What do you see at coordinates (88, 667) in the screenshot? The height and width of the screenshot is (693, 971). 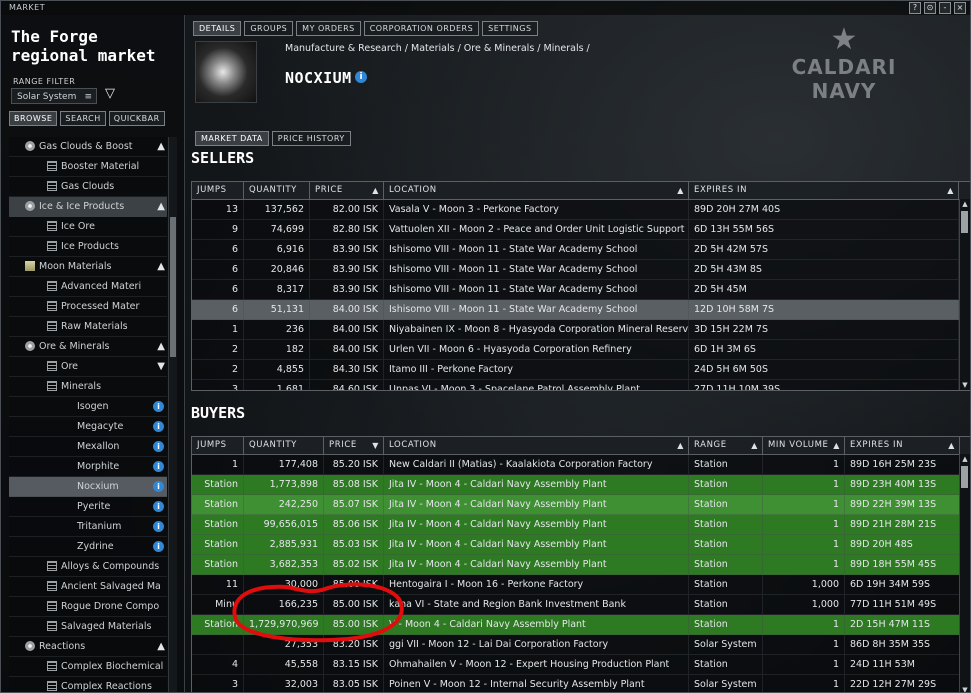 I see `tree-item: Complex Biochemical` at bounding box center [88, 667].